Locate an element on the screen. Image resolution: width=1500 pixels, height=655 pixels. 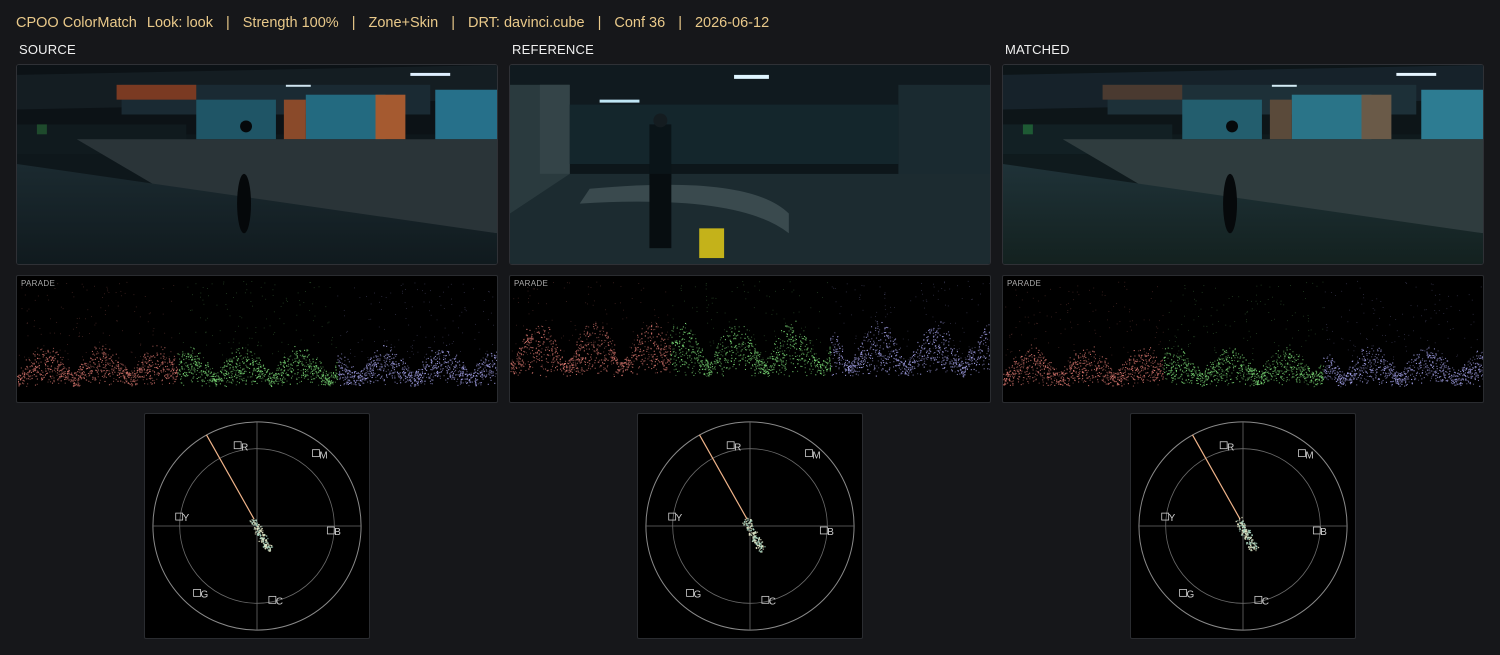
source-parade: PARADE is located at coordinates (257, 339).